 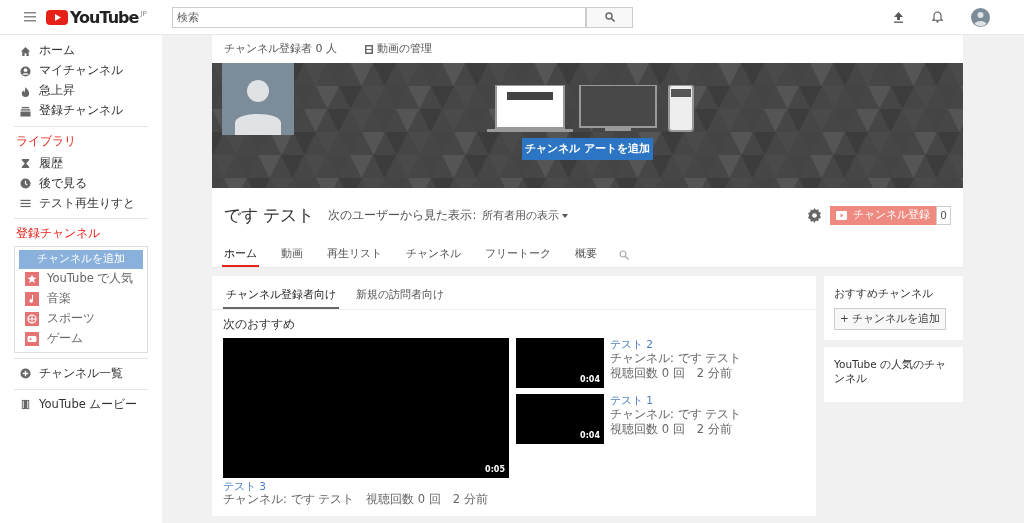 What do you see at coordinates (245, 486) in the screenshot?
I see `video-title: テスト 3` at bounding box center [245, 486].